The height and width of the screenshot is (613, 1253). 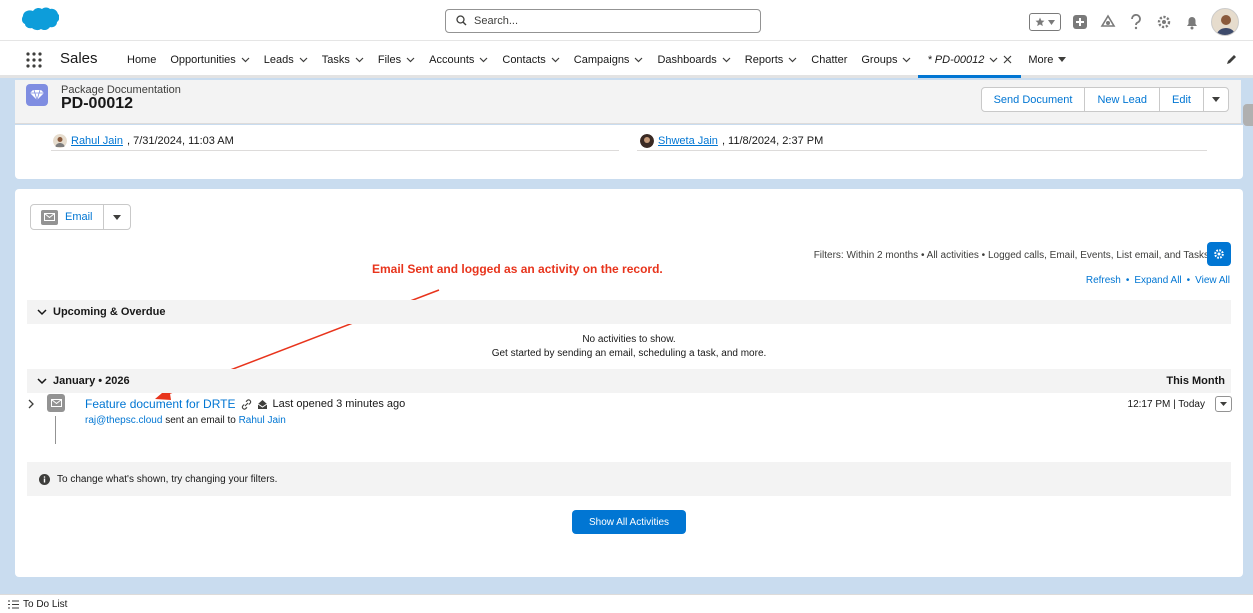 I want to click on nav-item-tasks: Tasks, so click(x=343, y=59).